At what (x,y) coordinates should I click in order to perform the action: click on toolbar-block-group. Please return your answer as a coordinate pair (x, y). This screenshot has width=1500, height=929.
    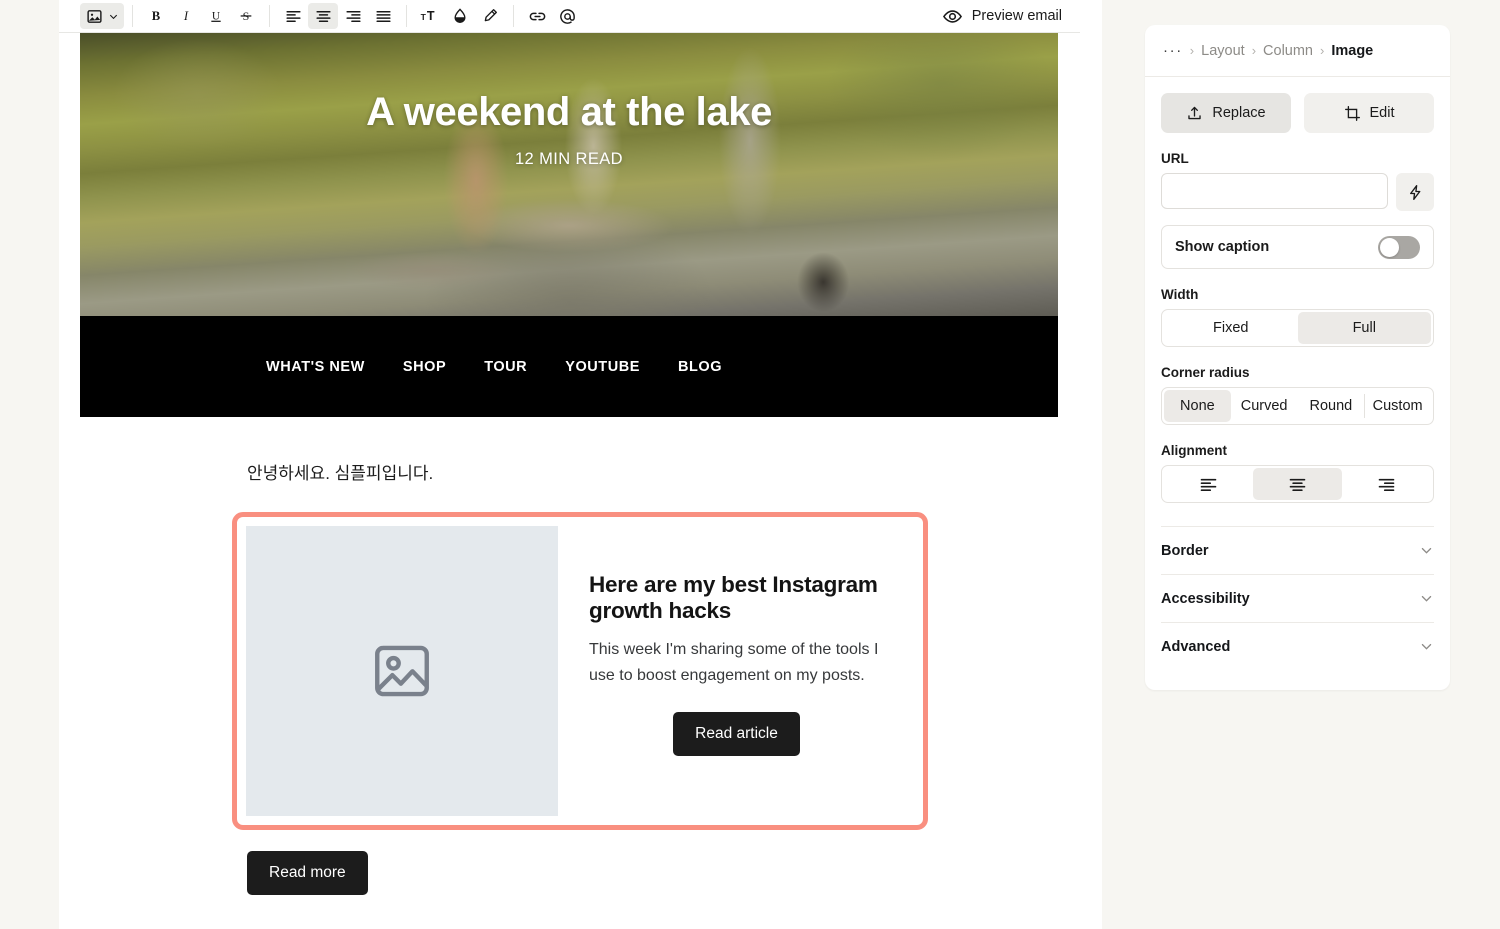
    Looking at the image, I should click on (102, 16).